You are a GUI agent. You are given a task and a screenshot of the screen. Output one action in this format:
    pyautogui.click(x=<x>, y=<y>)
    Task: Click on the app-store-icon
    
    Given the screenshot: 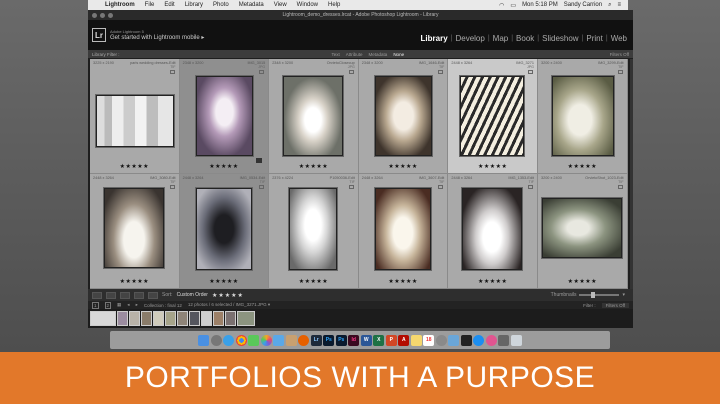 What is the action you would take?
    pyautogui.click(x=479, y=340)
    